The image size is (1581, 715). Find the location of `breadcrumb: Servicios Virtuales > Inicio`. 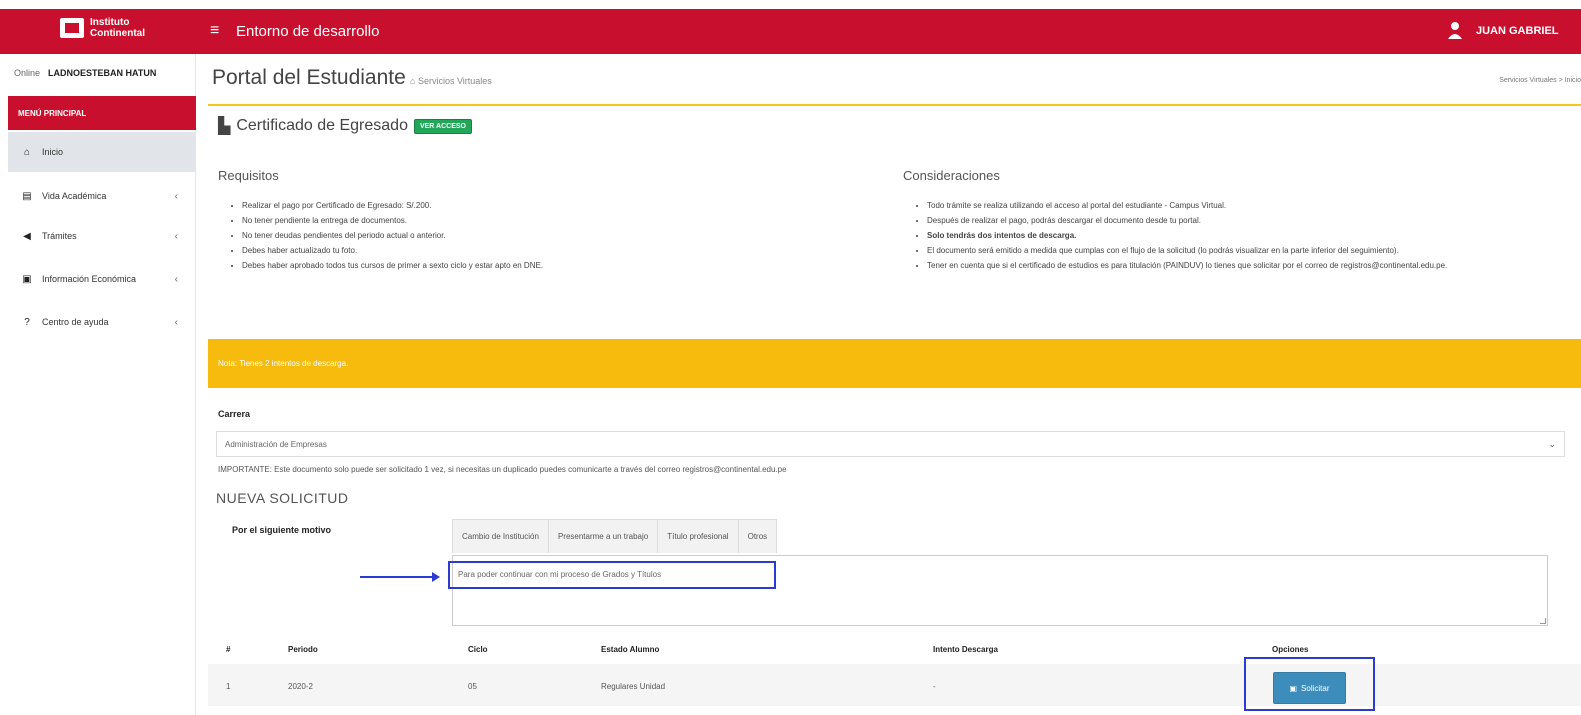

breadcrumb: Servicios Virtuales > Inicio is located at coordinates (1540, 80).